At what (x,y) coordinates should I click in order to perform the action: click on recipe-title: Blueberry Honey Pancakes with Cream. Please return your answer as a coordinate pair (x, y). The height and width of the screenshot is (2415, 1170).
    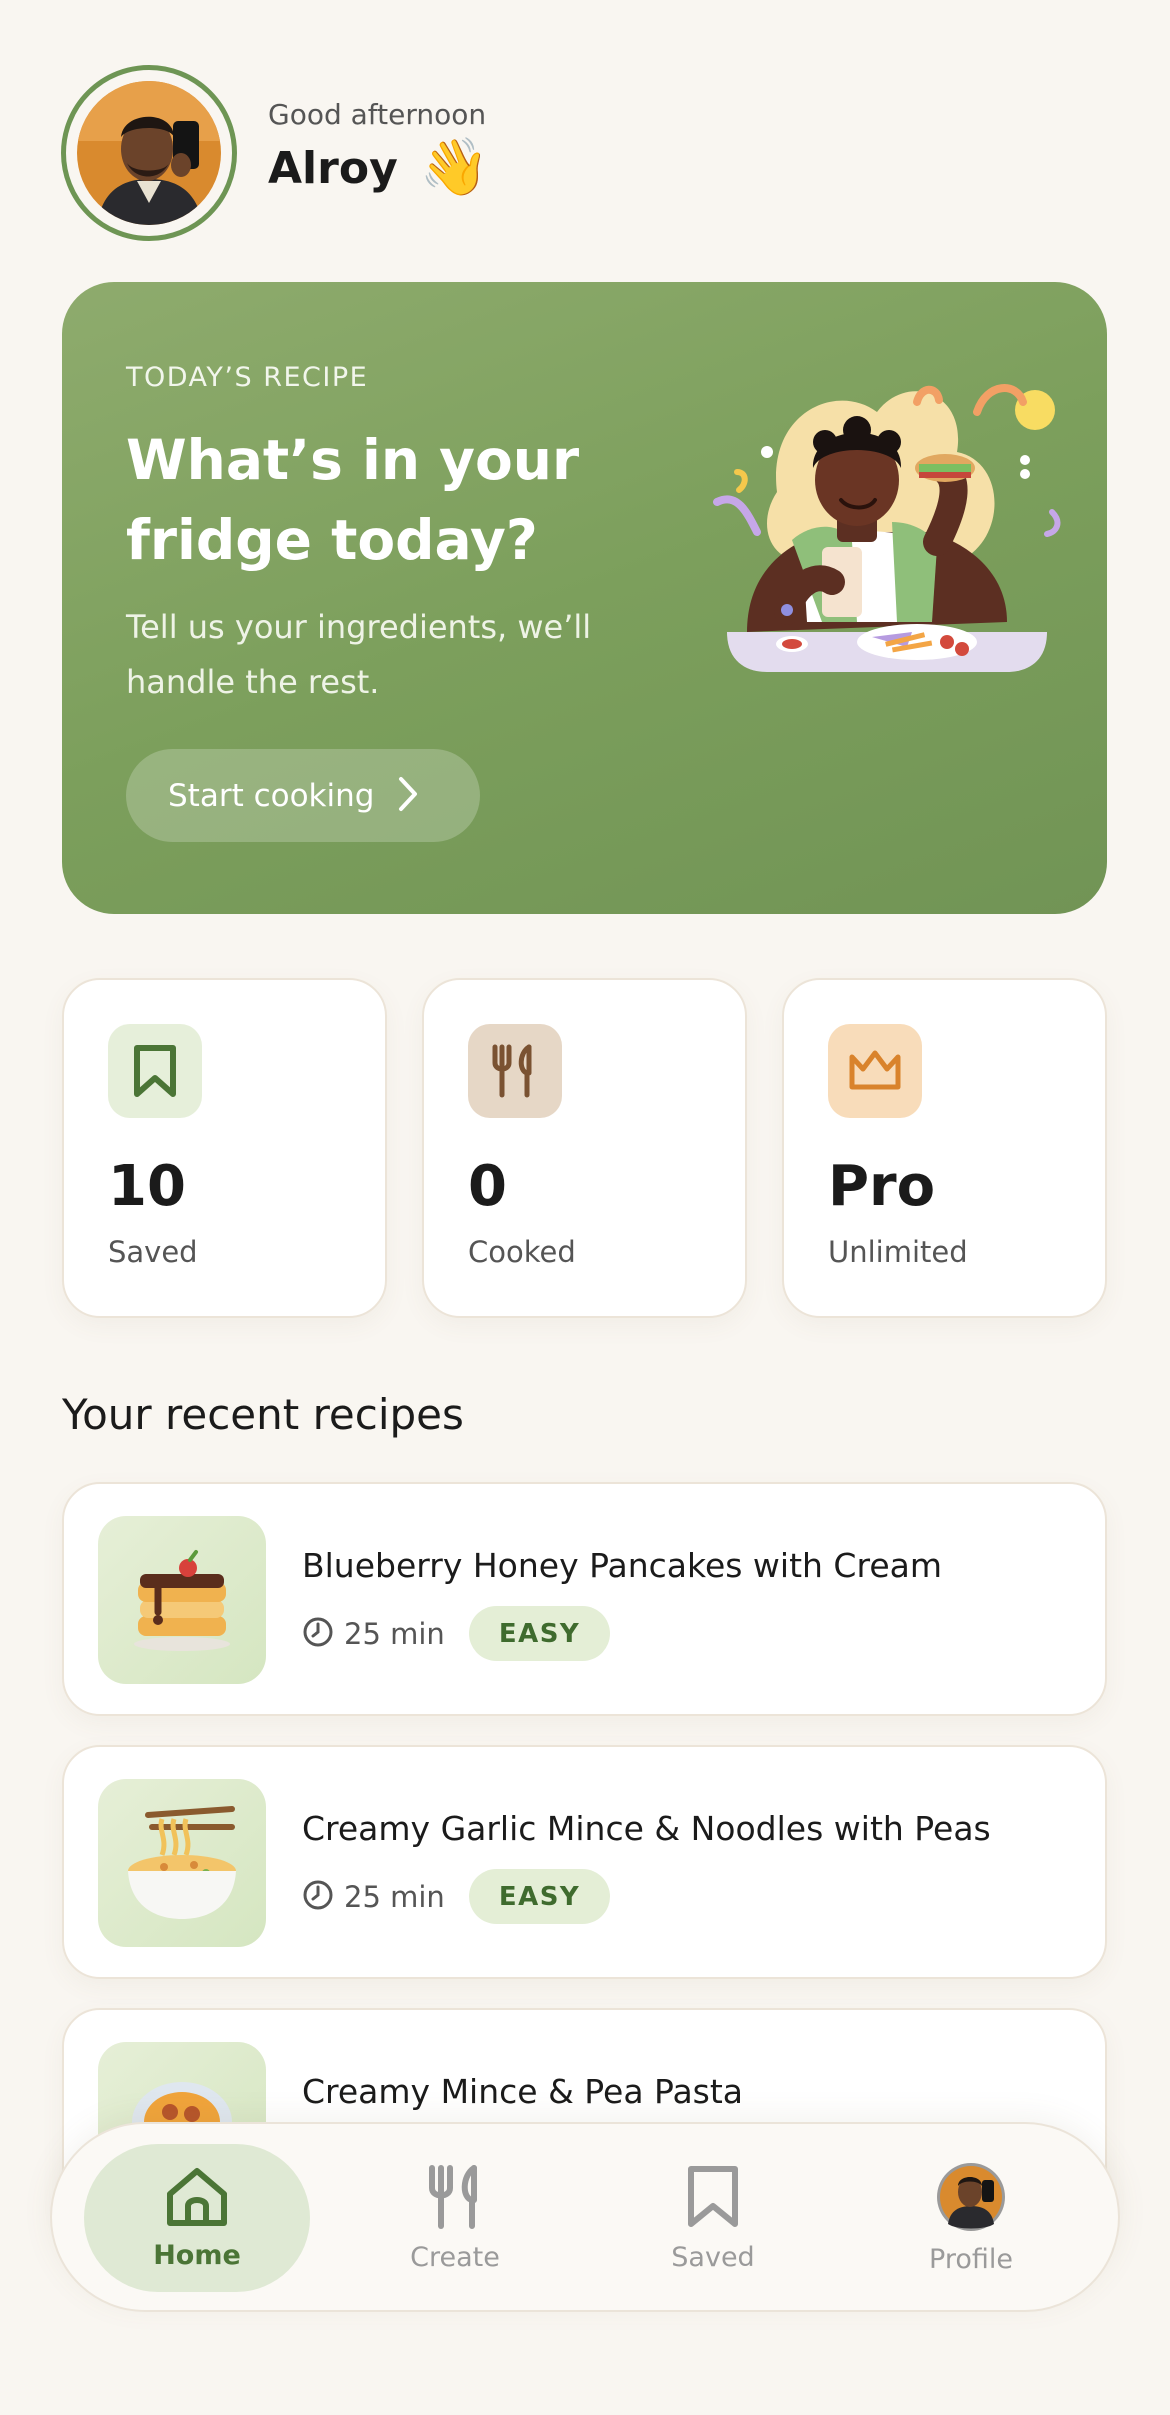
    Looking at the image, I should click on (622, 1565).